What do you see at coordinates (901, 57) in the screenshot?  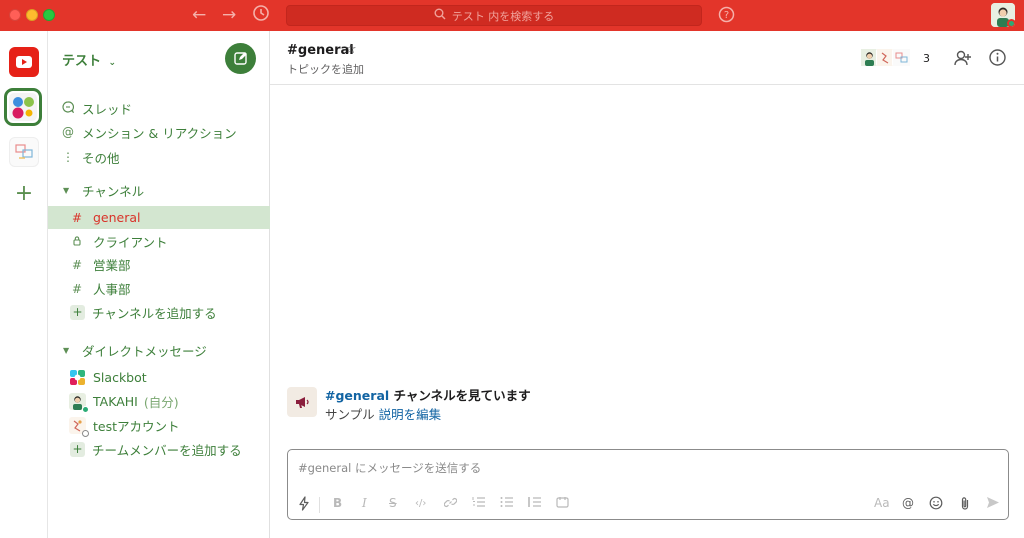 I see `member-avatar-icon` at bounding box center [901, 57].